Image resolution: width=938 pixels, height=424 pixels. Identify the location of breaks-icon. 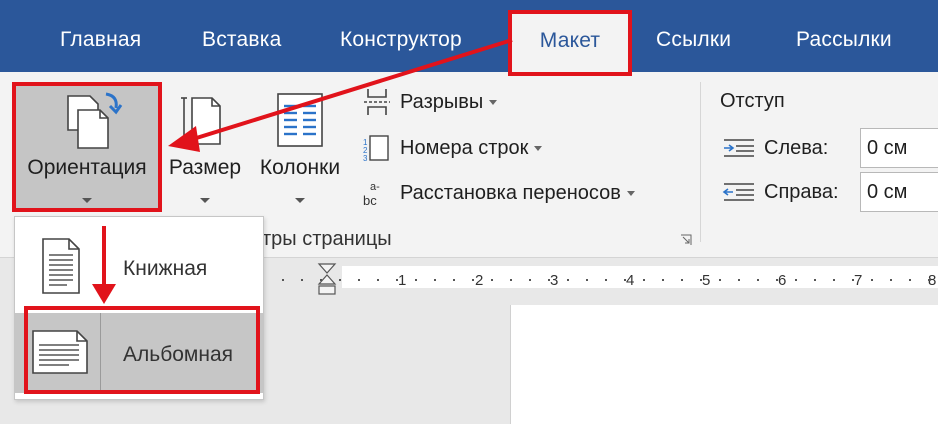
(377, 102).